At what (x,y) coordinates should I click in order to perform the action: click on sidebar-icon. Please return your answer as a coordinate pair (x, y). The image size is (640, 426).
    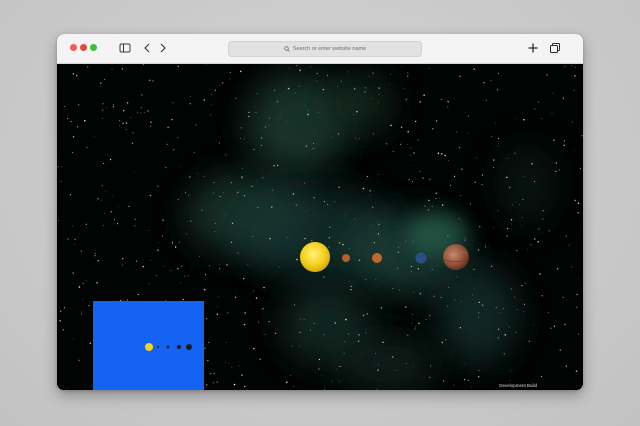
    Looking at the image, I should click on (125, 48).